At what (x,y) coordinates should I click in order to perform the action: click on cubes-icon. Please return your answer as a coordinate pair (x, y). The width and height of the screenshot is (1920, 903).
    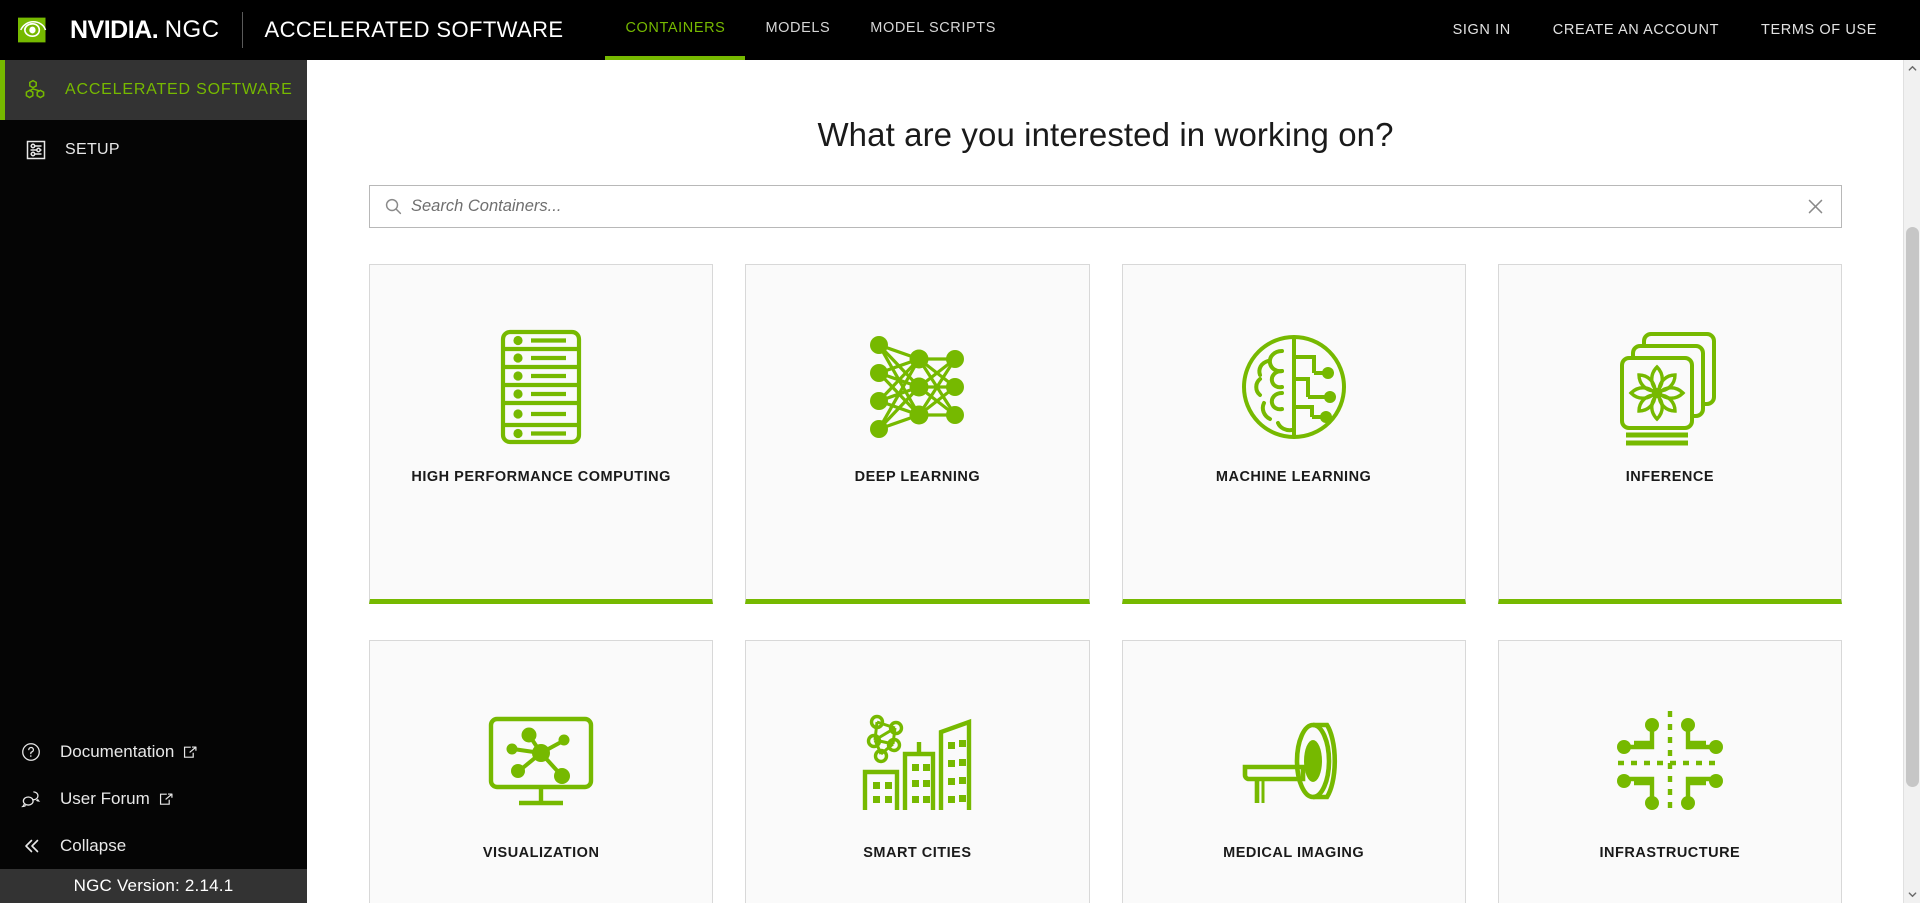
    Looking at the image, I should click on (36, 90).